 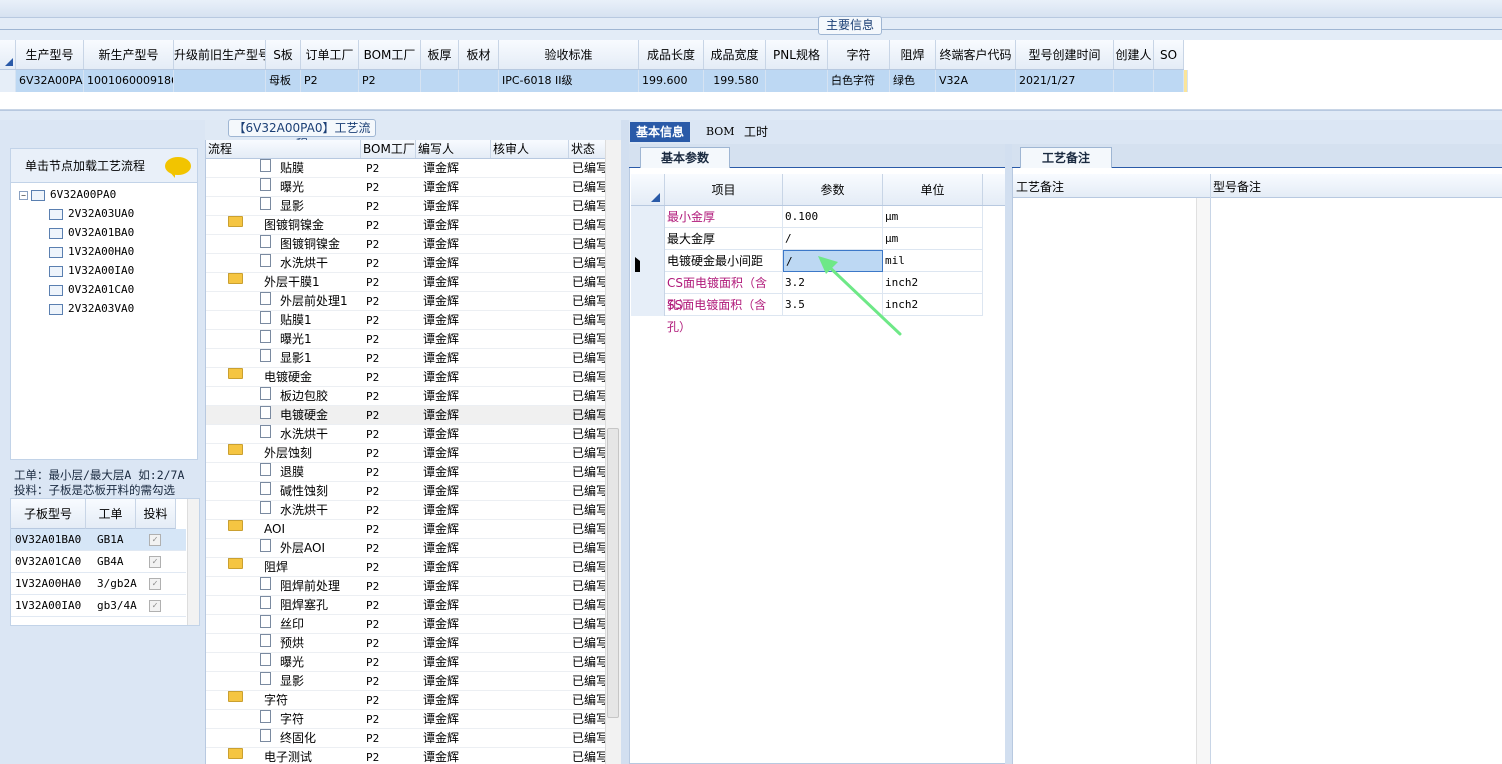 I want to click on process-row: 碱性蚀刻 P2 谭金辉 已编写, so click(x=407, y=491).